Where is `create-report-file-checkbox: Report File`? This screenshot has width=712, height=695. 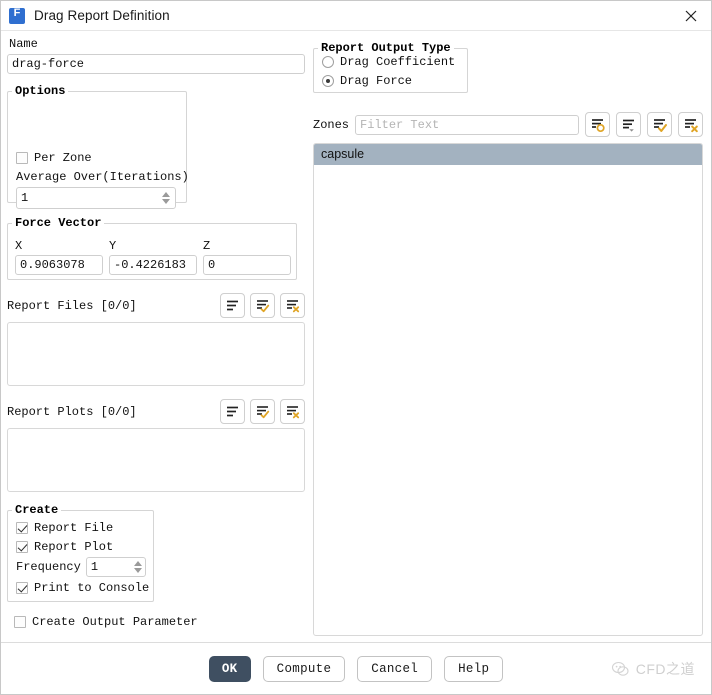 create-report-file-checkbox: Report File is located at coordinates (84, 527).